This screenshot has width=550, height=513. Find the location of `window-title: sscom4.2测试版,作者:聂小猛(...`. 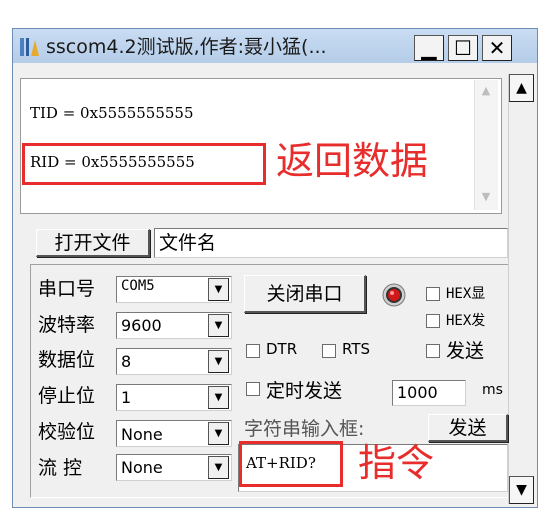

window-title: sscom4.2测试版,作者:聂小猛(... is located at coordinates (186, 47).